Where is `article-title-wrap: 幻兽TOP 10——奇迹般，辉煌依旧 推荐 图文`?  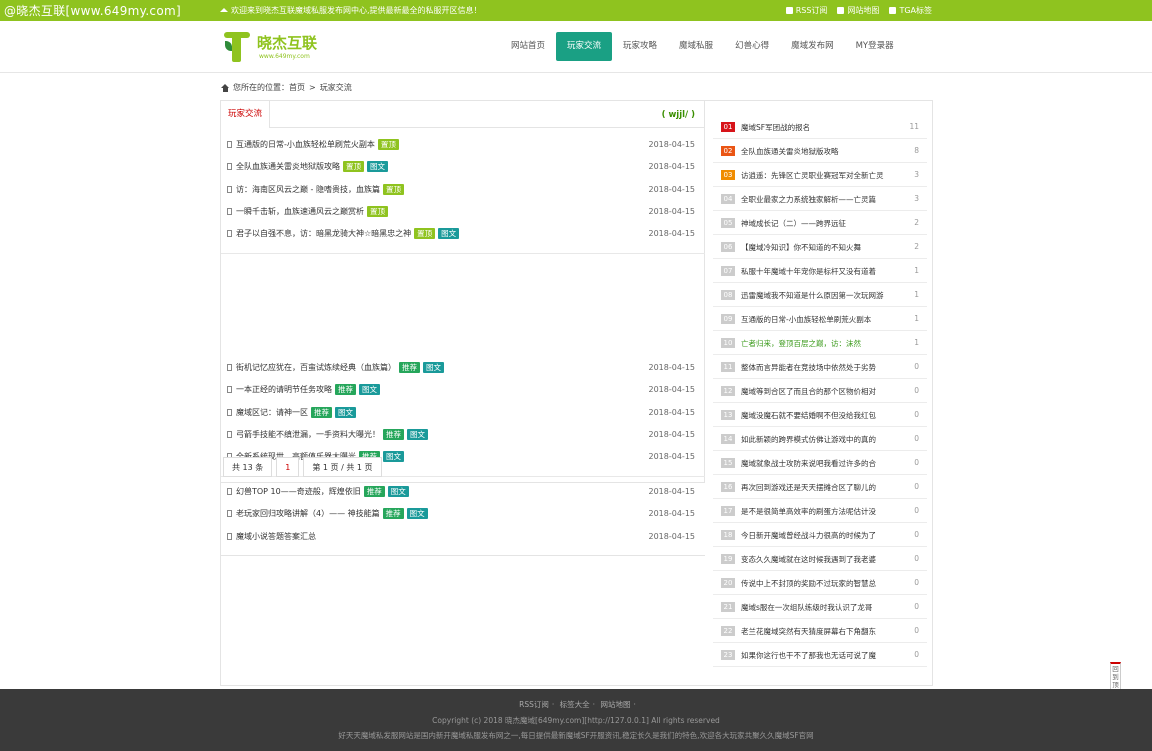 article-title-wrap: 幻兽TOP 10——奇迹般，辉煌依旧 推荐 图文 is located at coordinates (322, 491).